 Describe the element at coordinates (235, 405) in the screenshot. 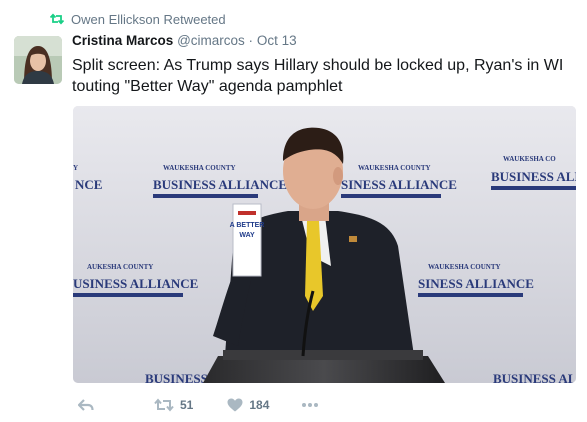

I see `heart-icon` at that location.